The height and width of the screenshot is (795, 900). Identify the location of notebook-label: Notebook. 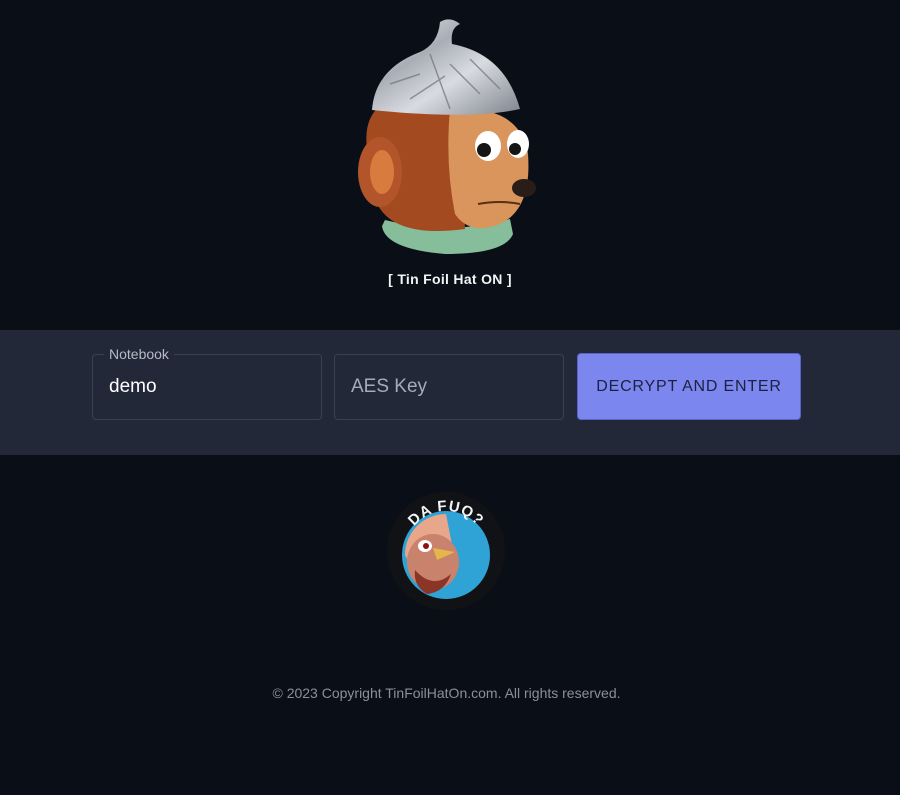
(139, 354).